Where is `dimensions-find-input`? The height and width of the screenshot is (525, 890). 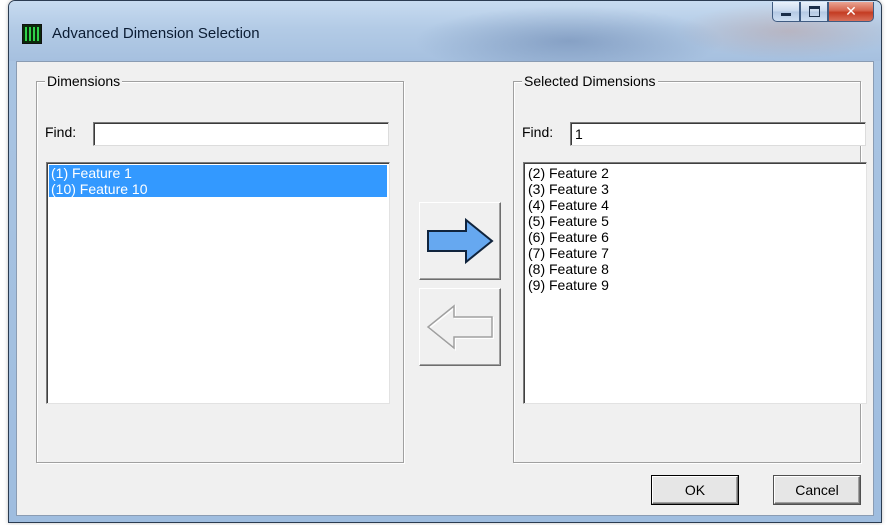 dimensions-find-input is located at coordinates (241, 134).